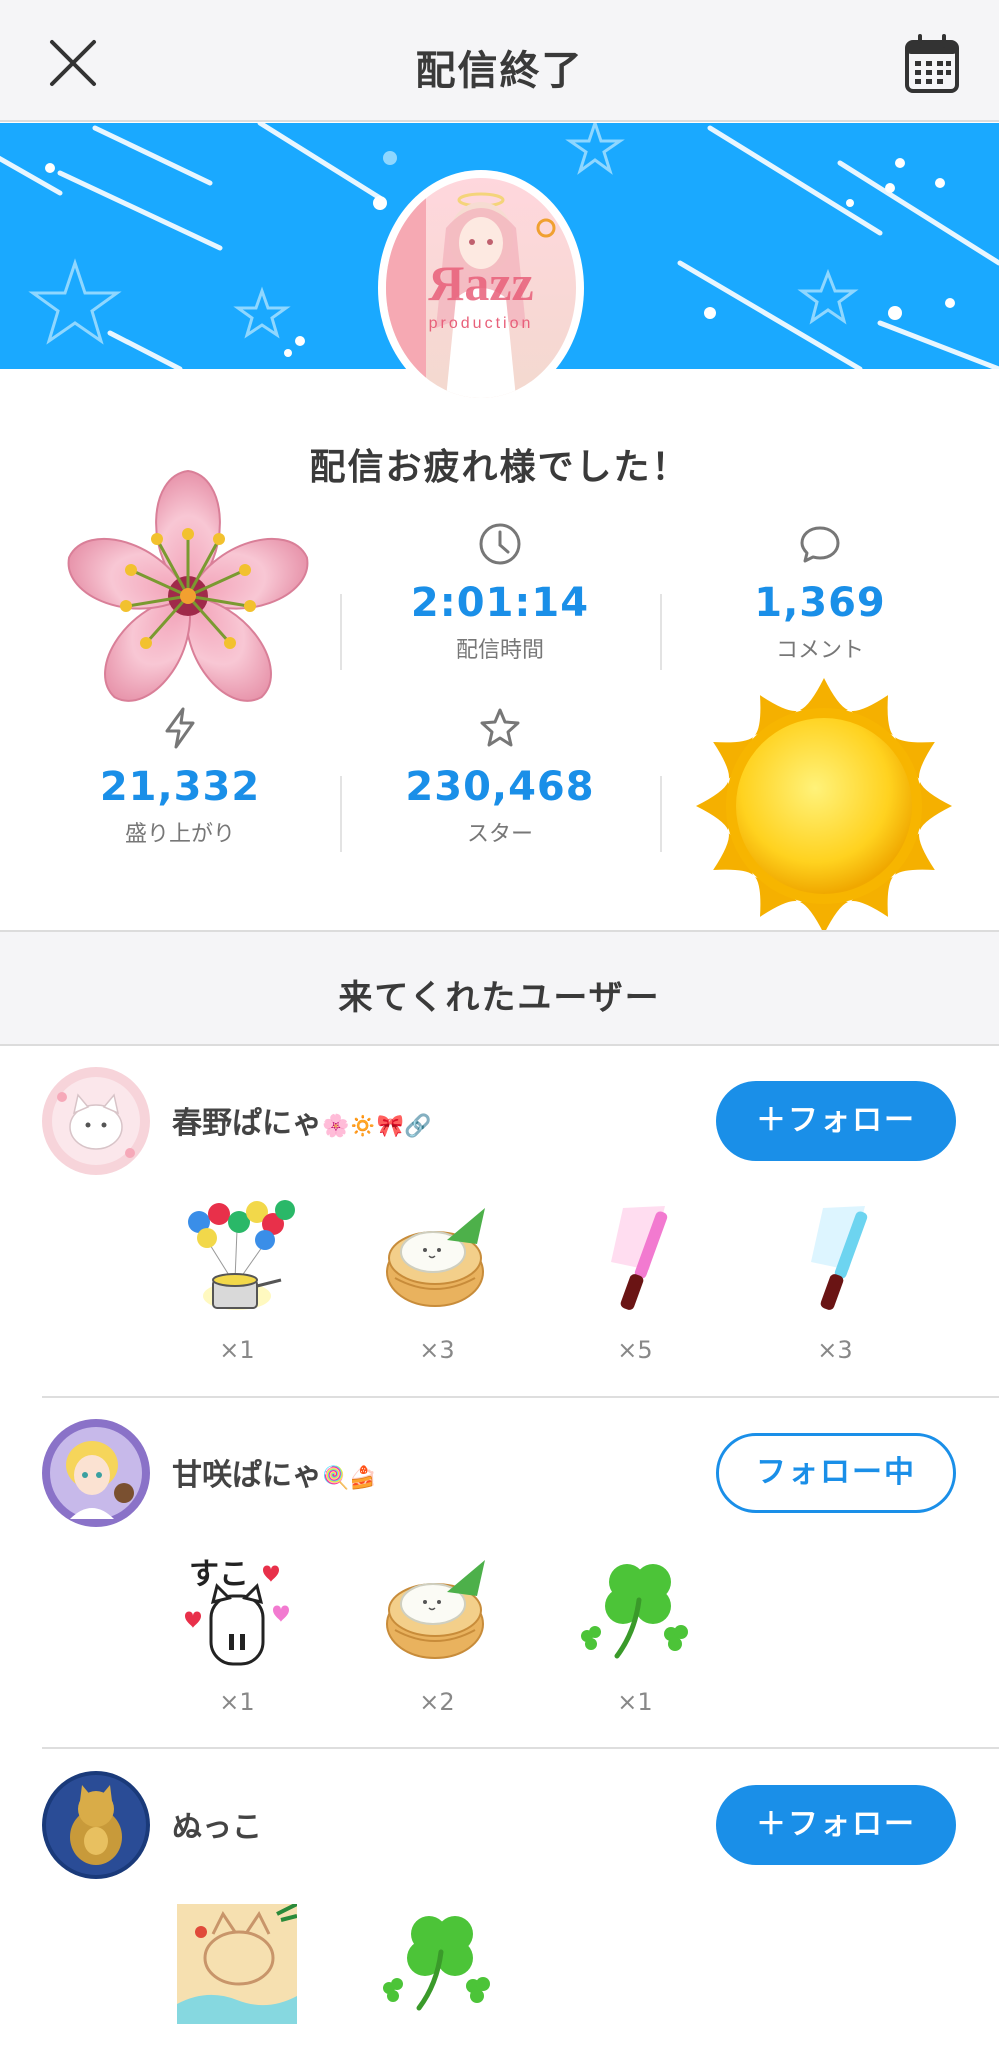  Describe the element at coordinates (241, 1255) in the screenshot. I see `balloon-pot-gift-icon` at that location.